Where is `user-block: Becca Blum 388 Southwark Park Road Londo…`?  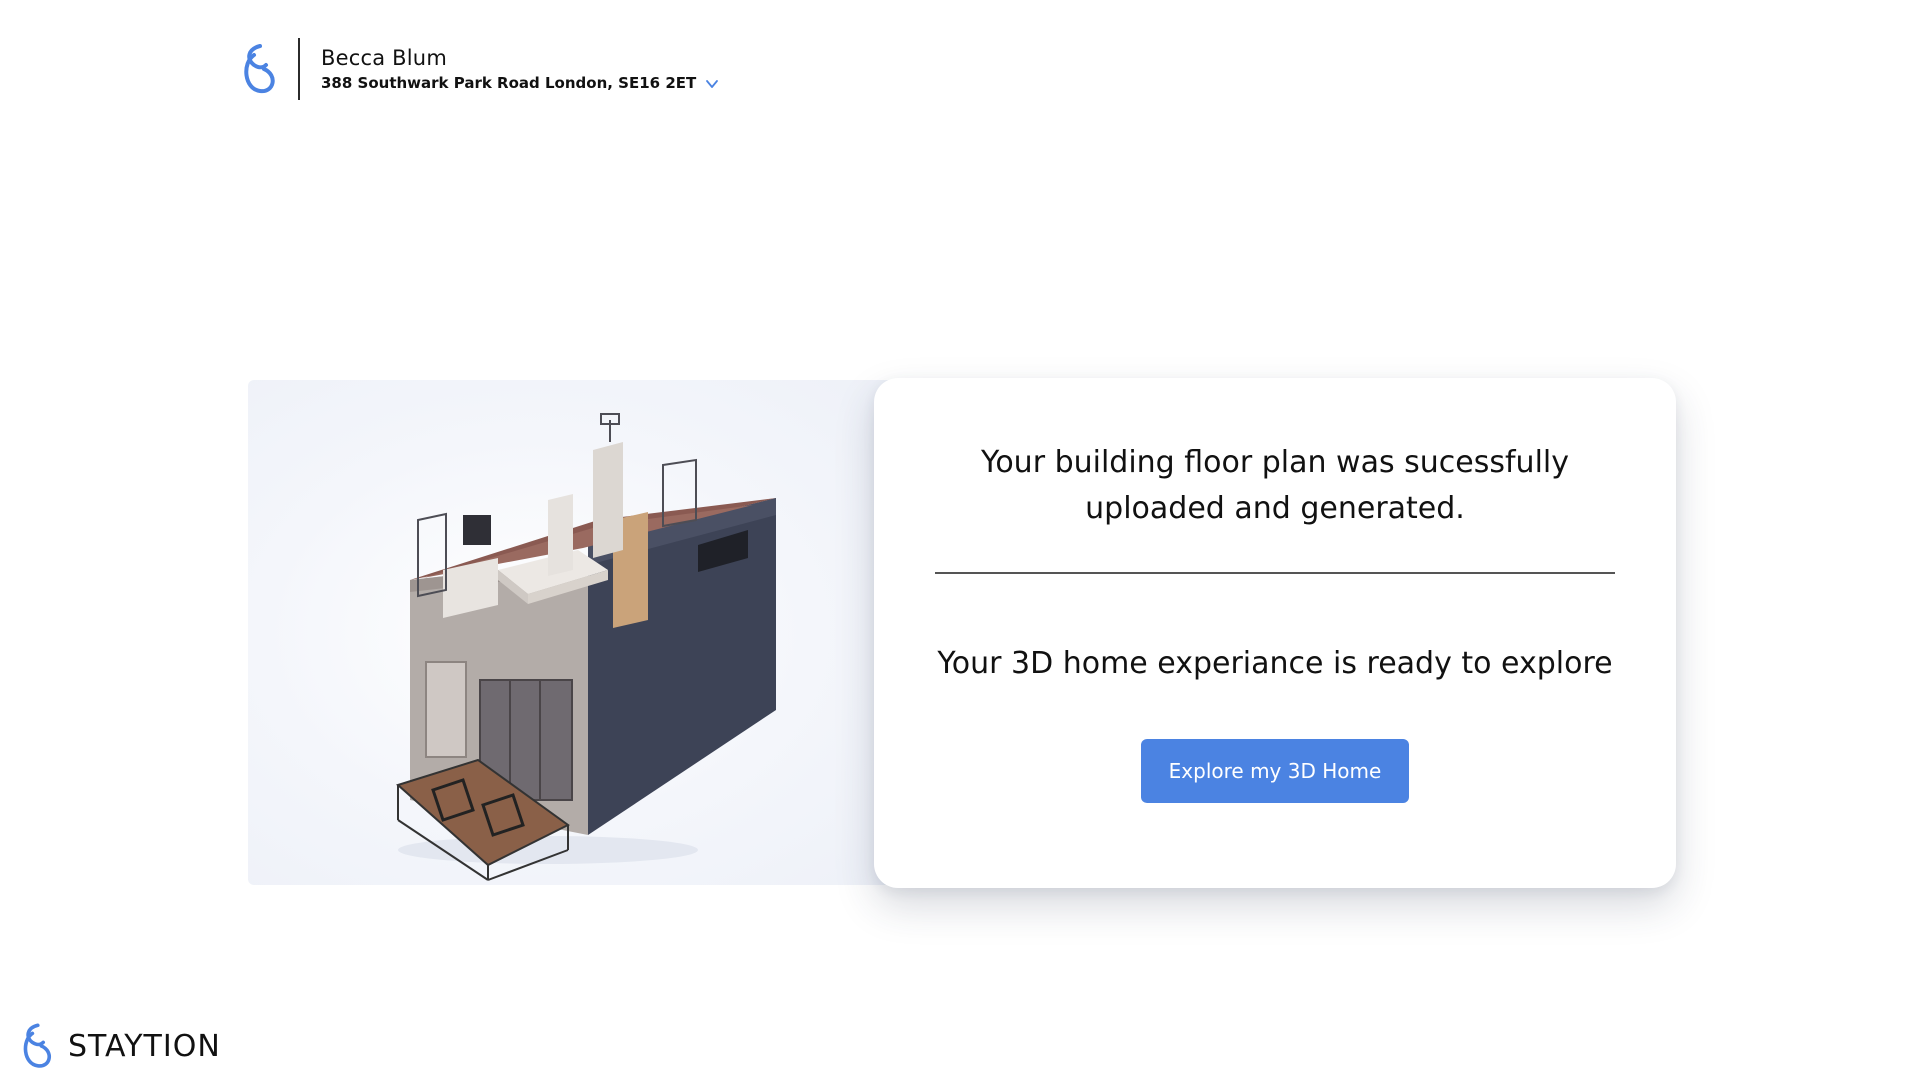 user-block: Becca Blum 388 Southwark Park Road Londo… is located at coordinates (520, 69).